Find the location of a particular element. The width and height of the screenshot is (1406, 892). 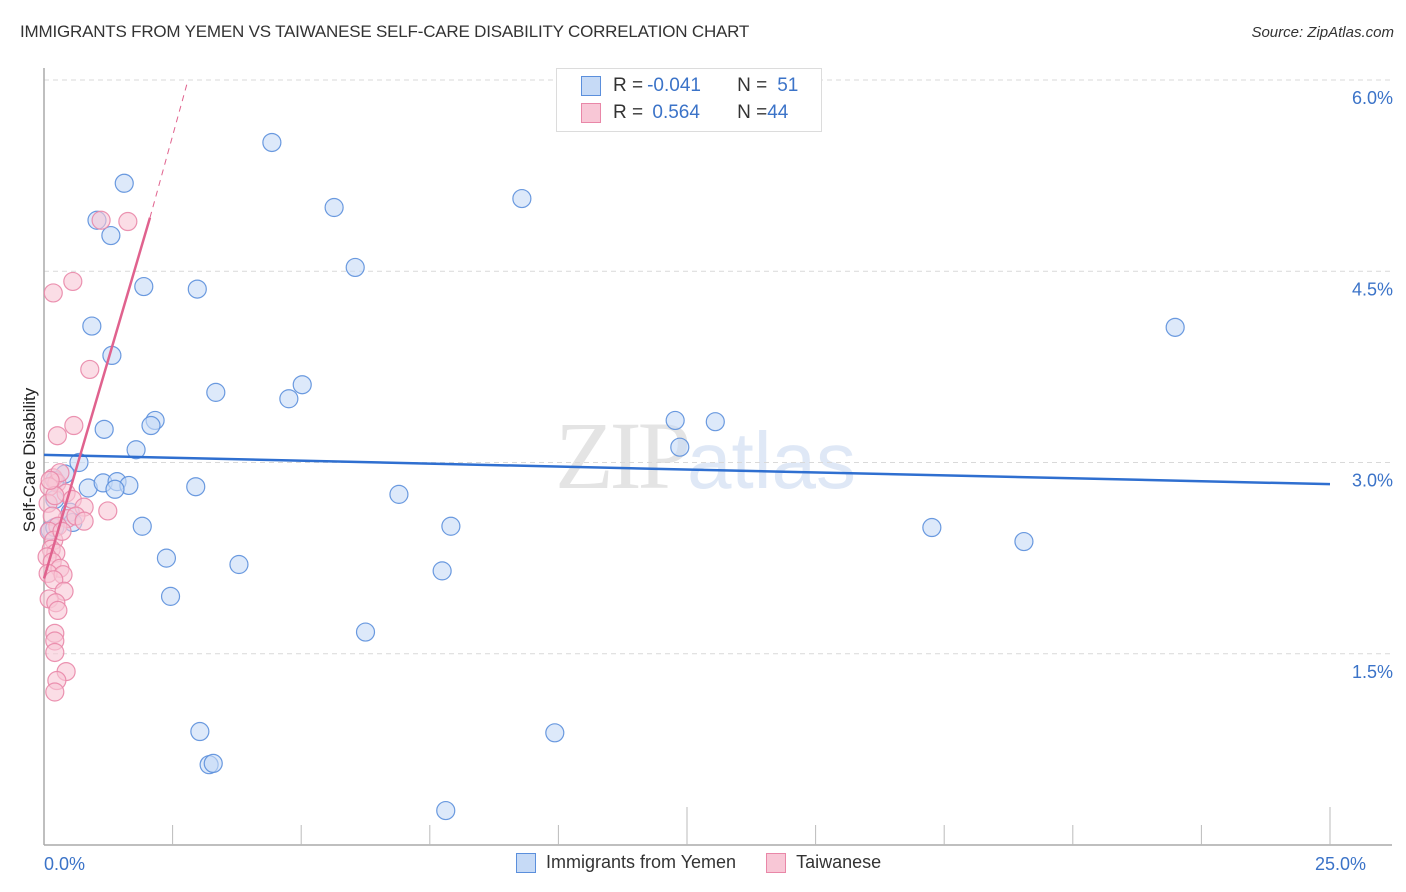

n-value: 51 is located at coordinates (788, 85).